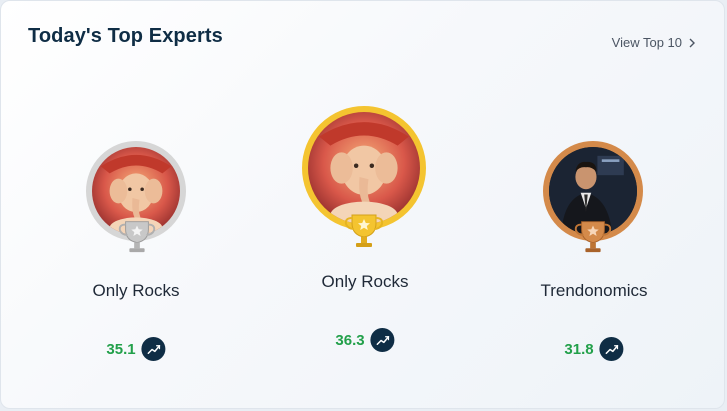  Describe the element at coordinates (350, 340) in the screenshot. I see `expert-score: 36.3` at that location.